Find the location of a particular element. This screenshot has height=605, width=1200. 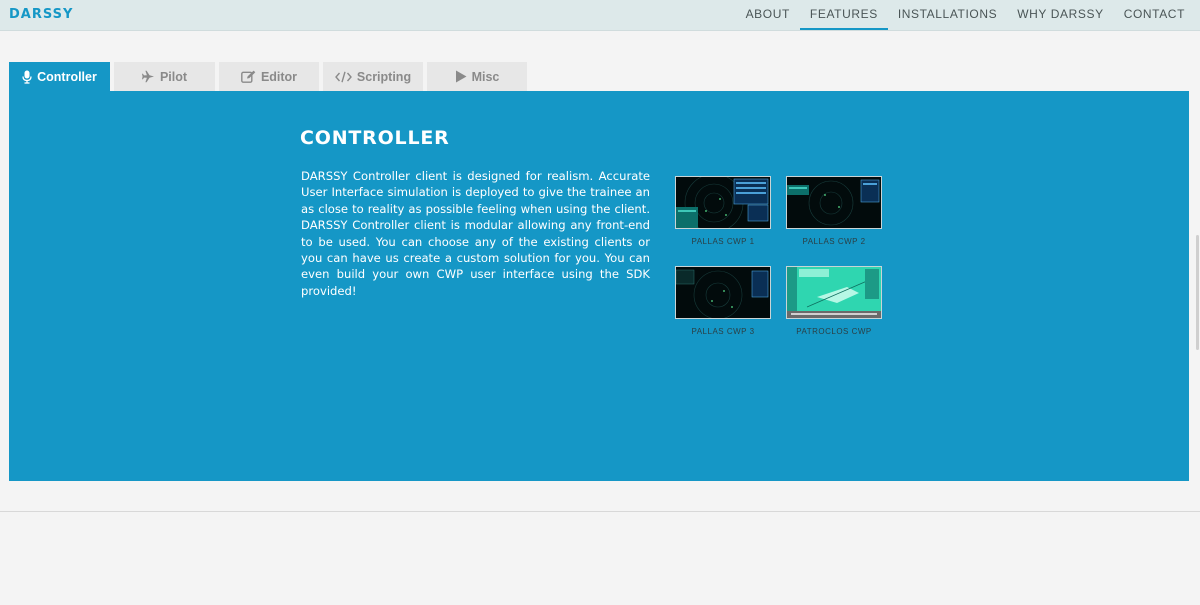

tab-misc: Misc is located at coordinates (477, 76).